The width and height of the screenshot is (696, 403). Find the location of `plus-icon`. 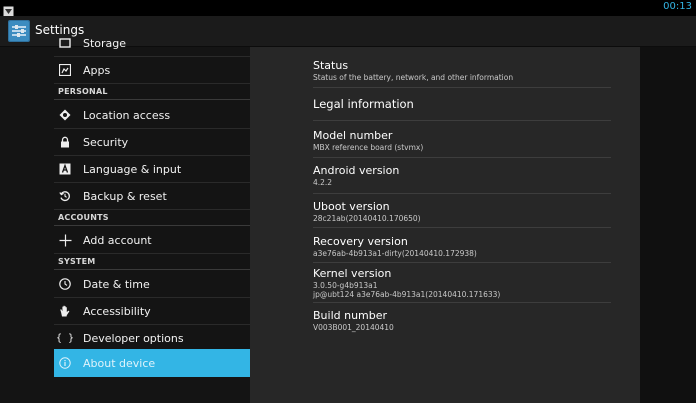

plus-icon is located at coordinates (65, 240).